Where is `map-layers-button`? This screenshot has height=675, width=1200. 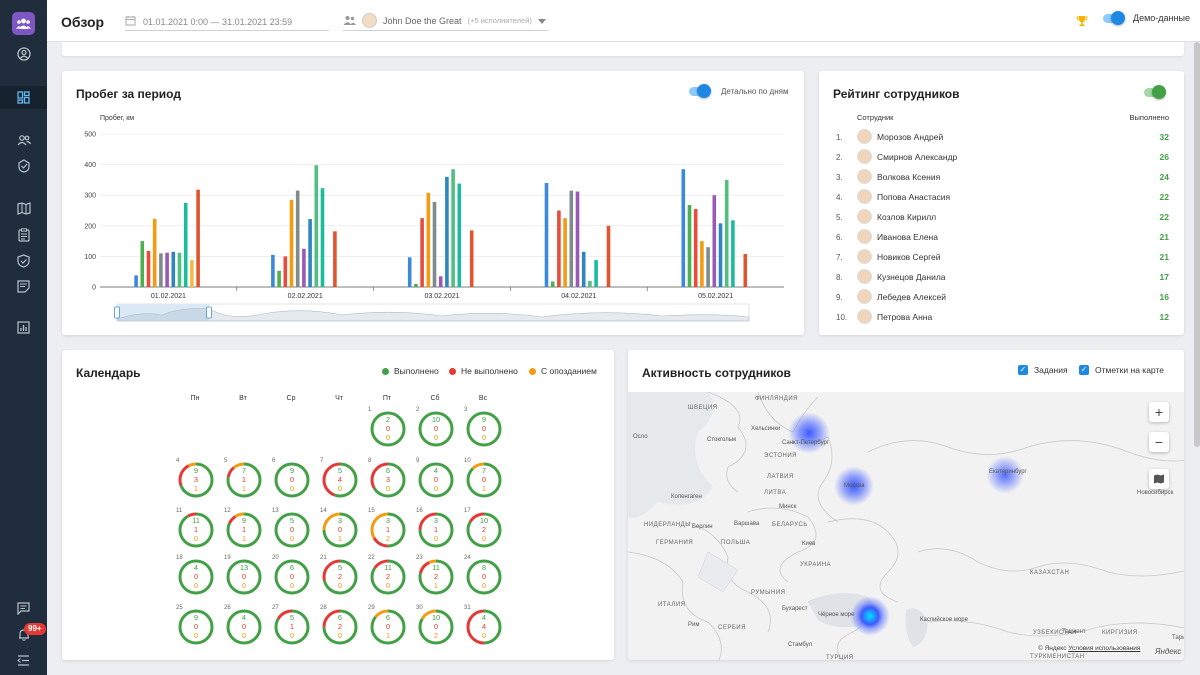
map-layers-button is located at coordinates (1159, 479).